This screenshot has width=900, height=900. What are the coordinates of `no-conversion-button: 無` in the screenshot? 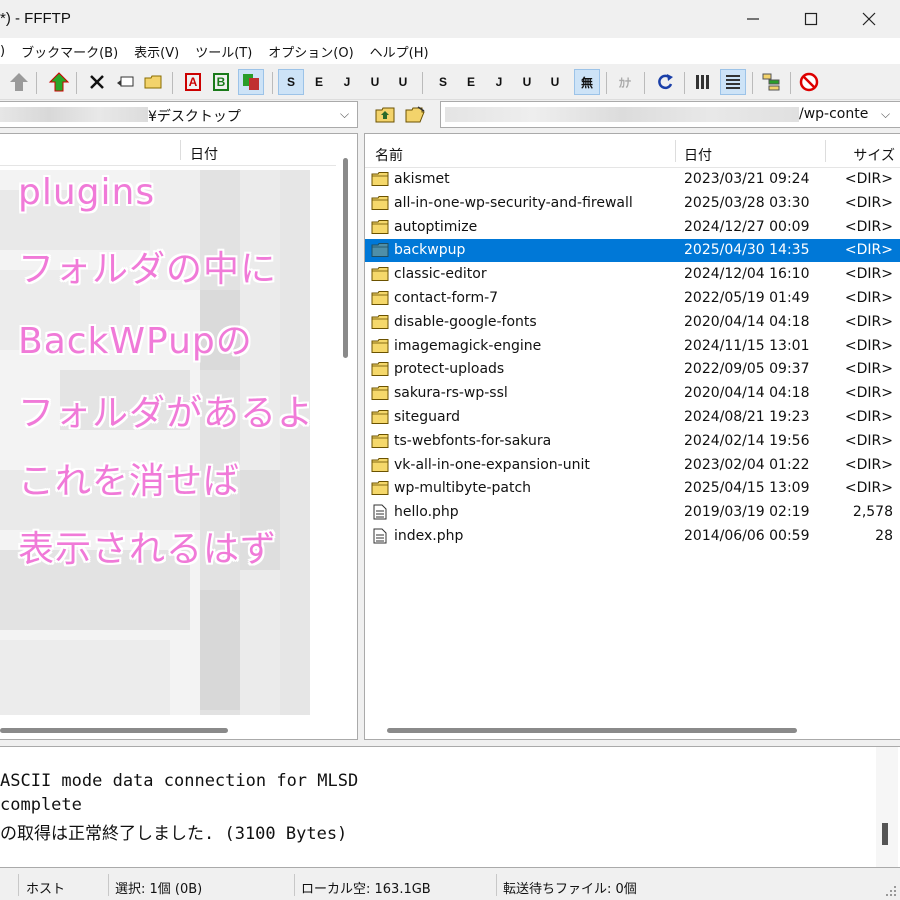 It's located at (587, 82).